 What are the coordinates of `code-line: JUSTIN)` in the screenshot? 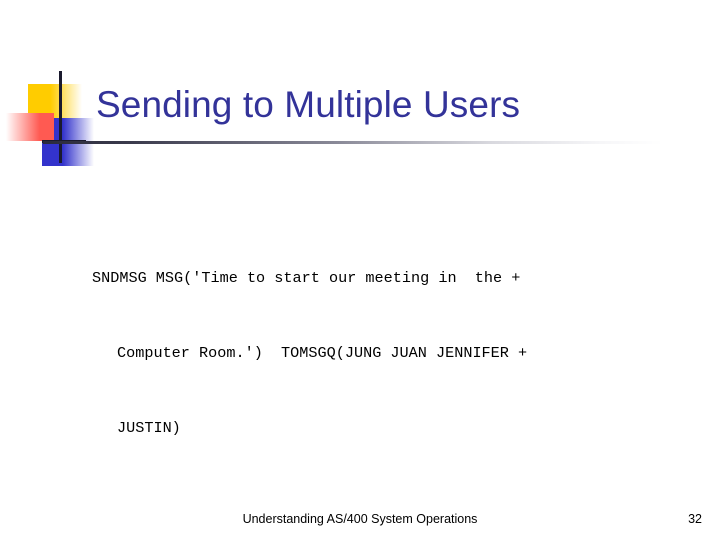 It's located at (149, 428).